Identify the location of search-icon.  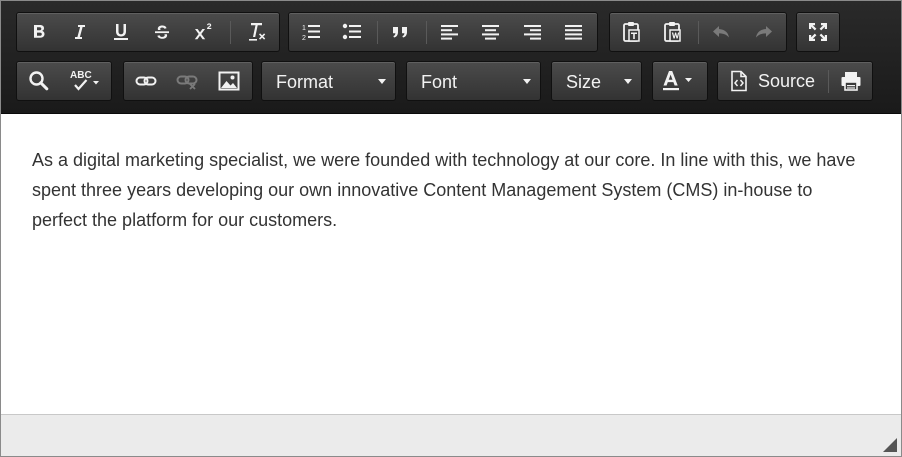
(39, 81).